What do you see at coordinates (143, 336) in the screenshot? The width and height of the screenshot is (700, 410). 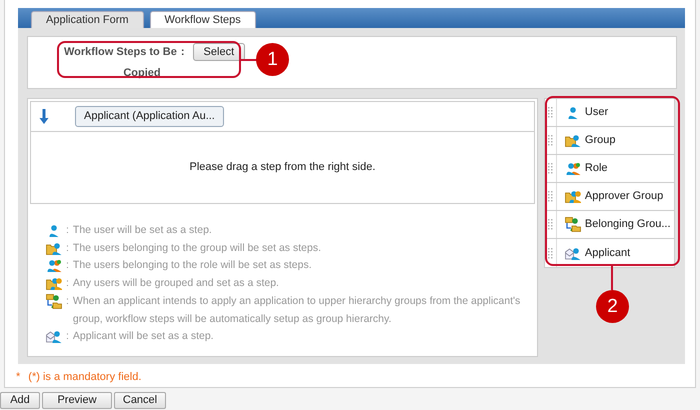 I see `legend-text: Applicant will be set as a step.` at bounding box center [143, 336].